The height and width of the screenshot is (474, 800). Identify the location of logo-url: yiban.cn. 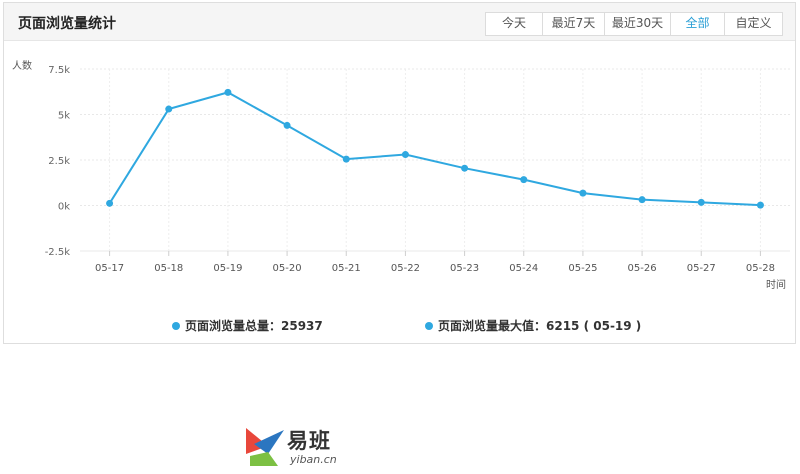
(313, 459).